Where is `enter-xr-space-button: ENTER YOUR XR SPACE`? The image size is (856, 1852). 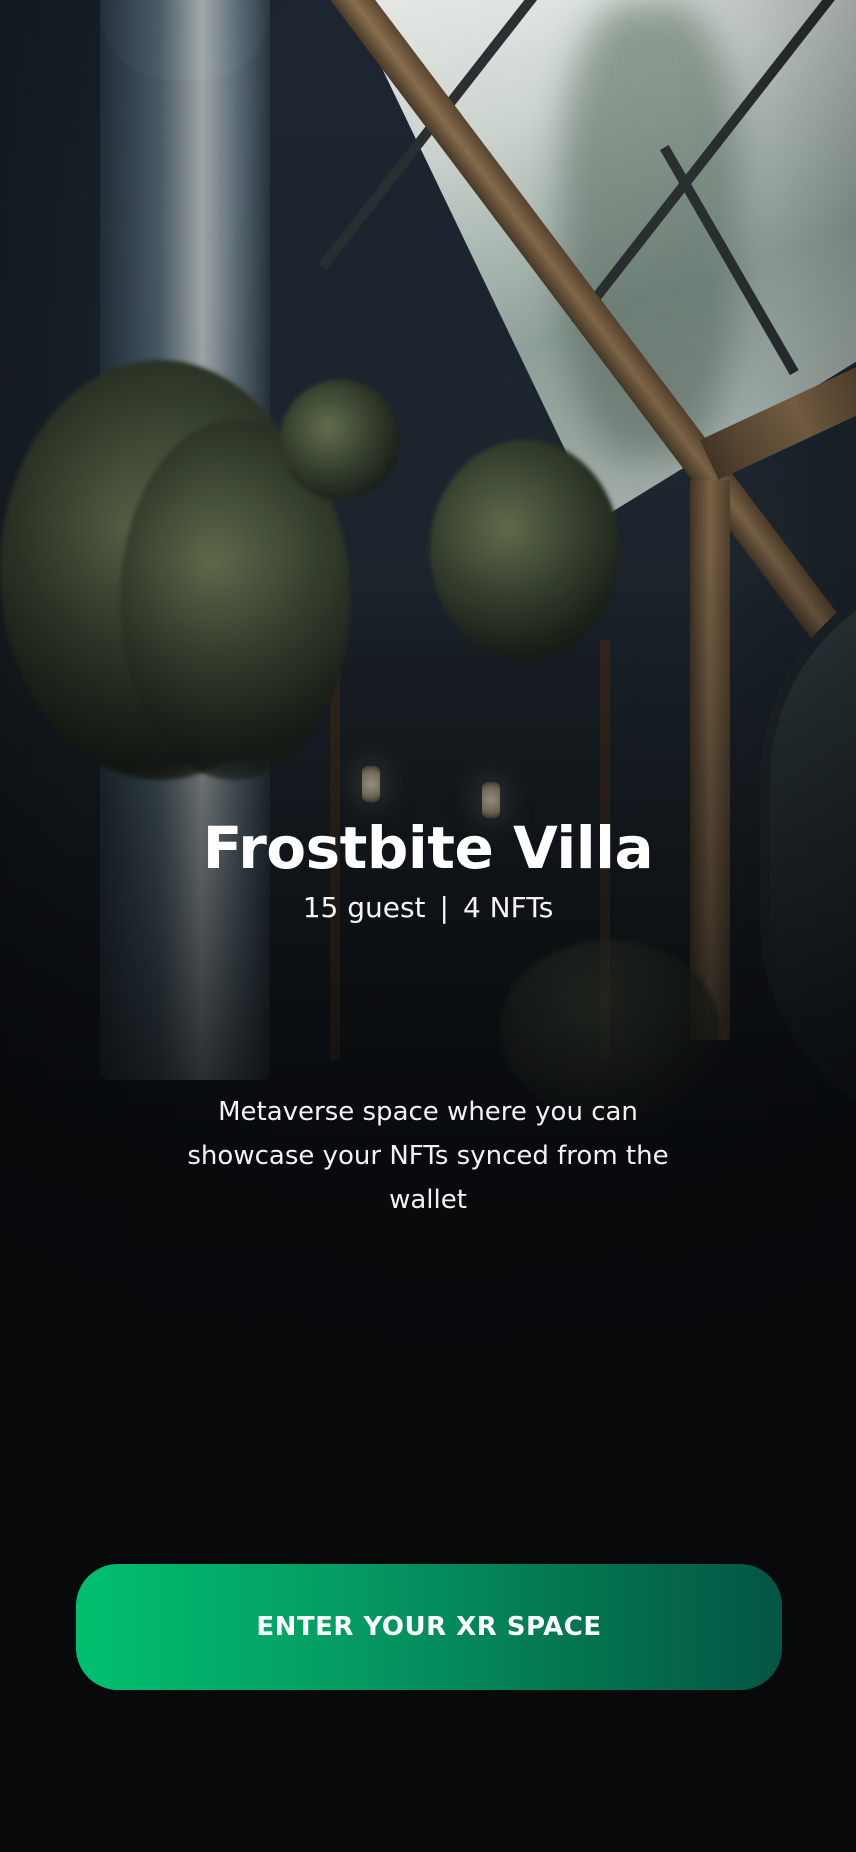 enter-xr-space-button: ENTER YOUR XR SPACE is located at coordinates (429, 1627).